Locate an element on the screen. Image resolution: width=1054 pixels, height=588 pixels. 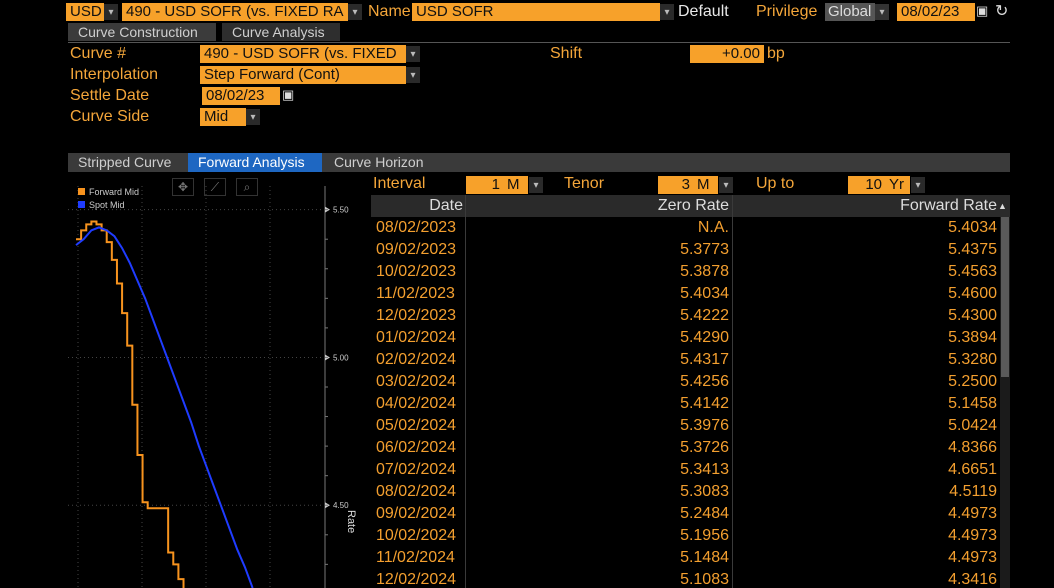
name-field: USD SOFR is located at coordinates (536, 12).